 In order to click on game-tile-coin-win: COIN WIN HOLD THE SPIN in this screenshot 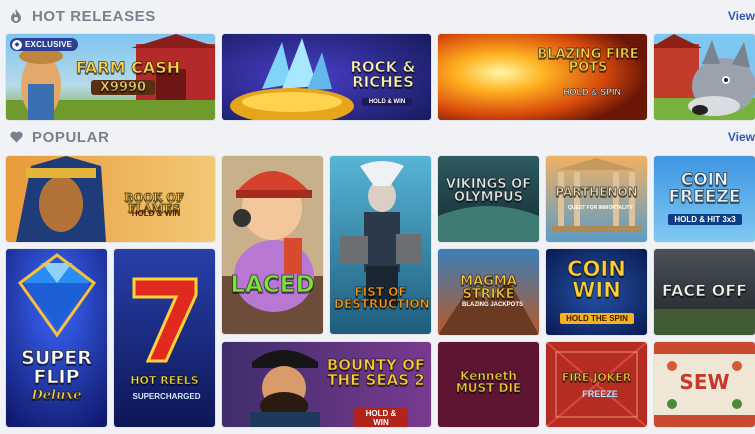, I will do `click(596, 292)`.